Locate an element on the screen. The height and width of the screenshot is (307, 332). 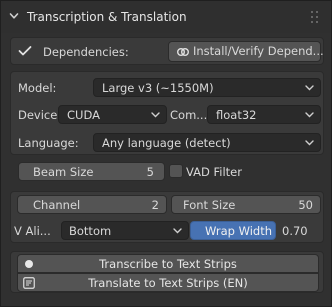
drag-grip-icon is located at coordinates (316, 17).